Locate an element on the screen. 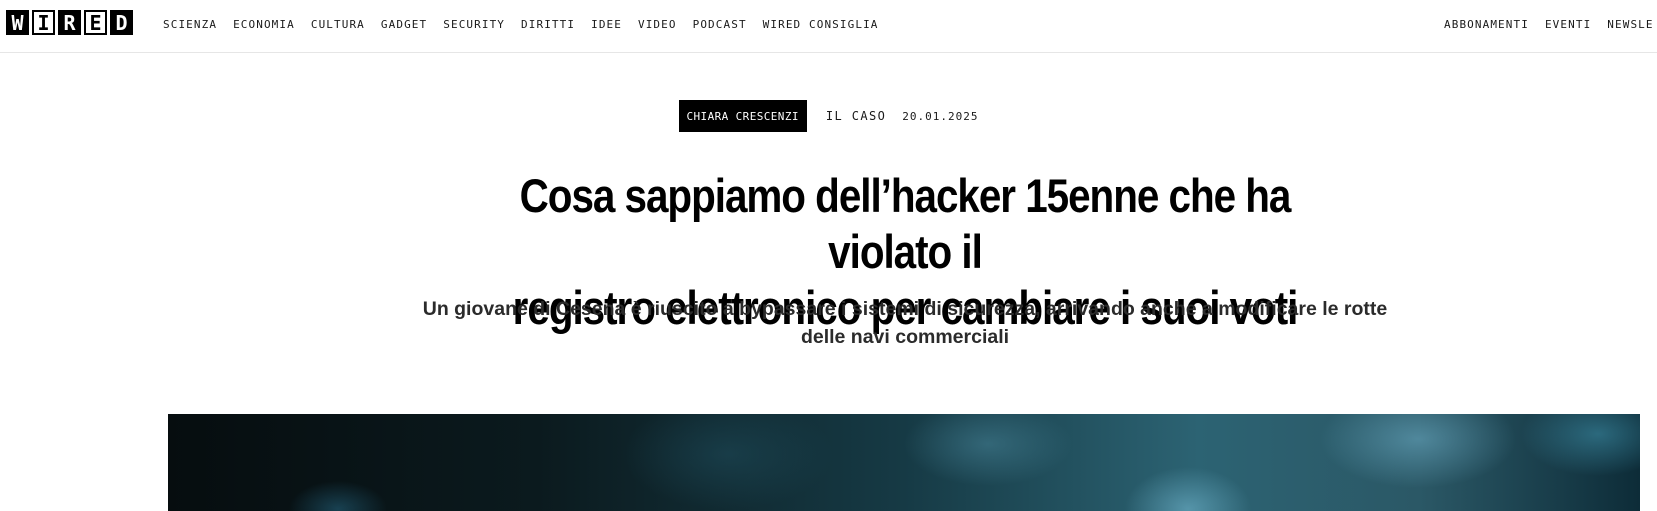 The height and width of the screenshot is (511, 1657). wired-logo: W I R E D is located at coordinates (69, 22).